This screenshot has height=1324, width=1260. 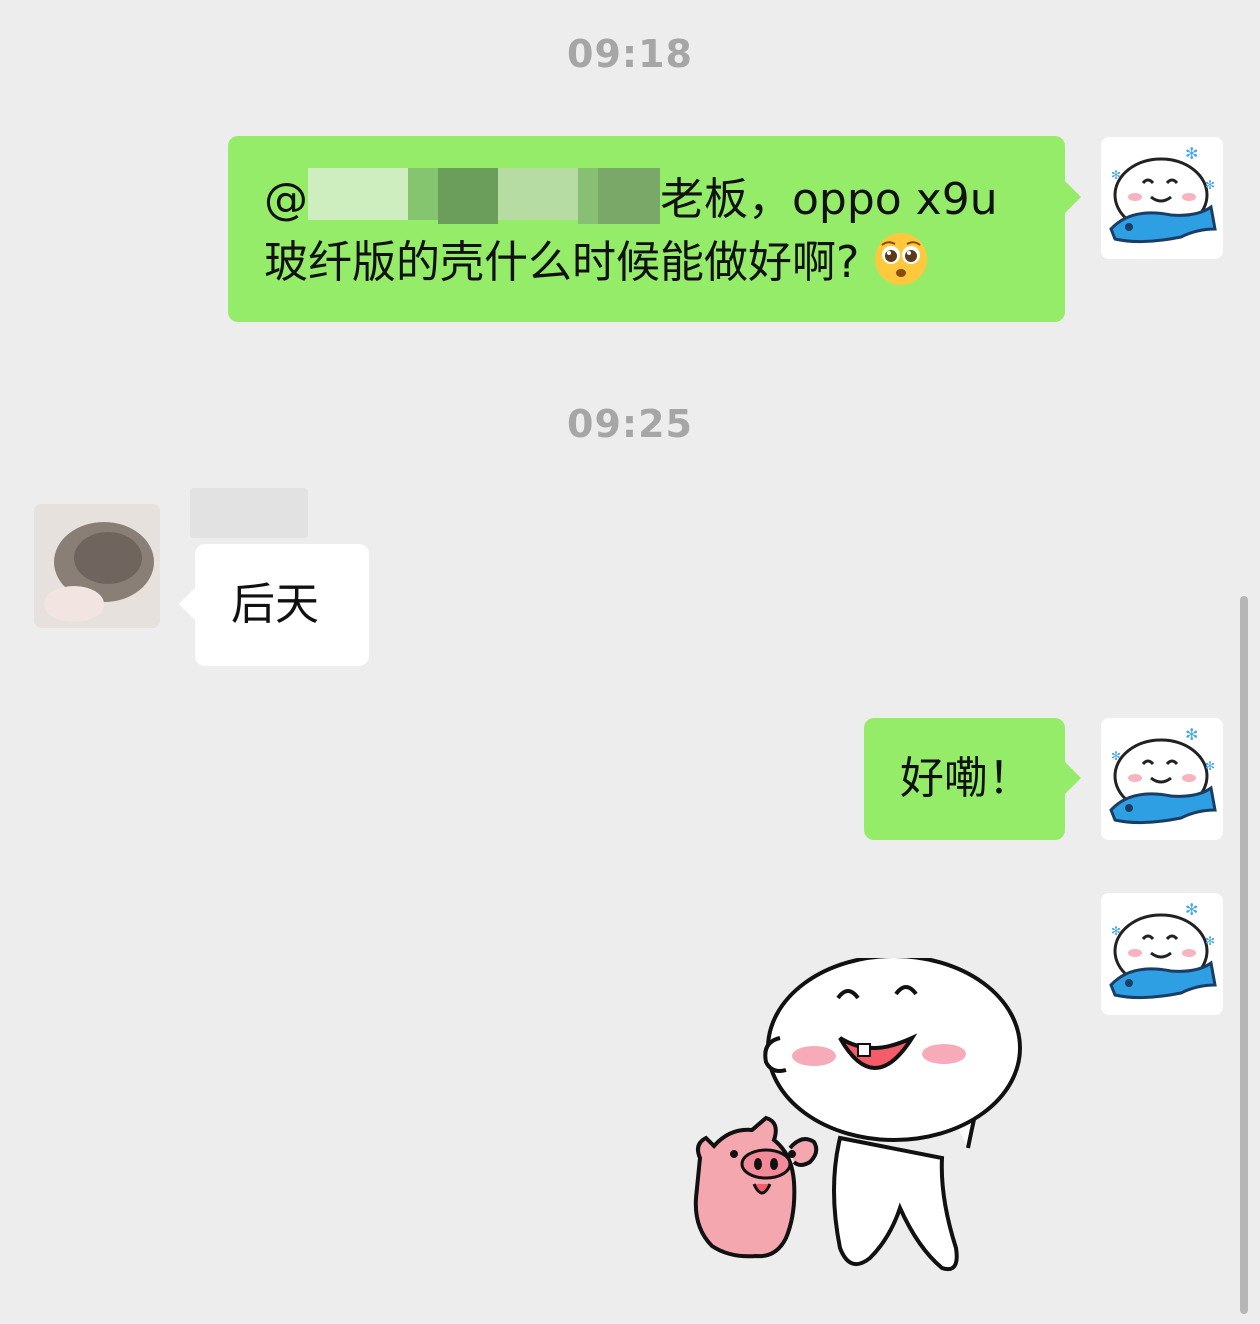 I want to click on redacted-avatar-icon, so click(x=97, y=566).